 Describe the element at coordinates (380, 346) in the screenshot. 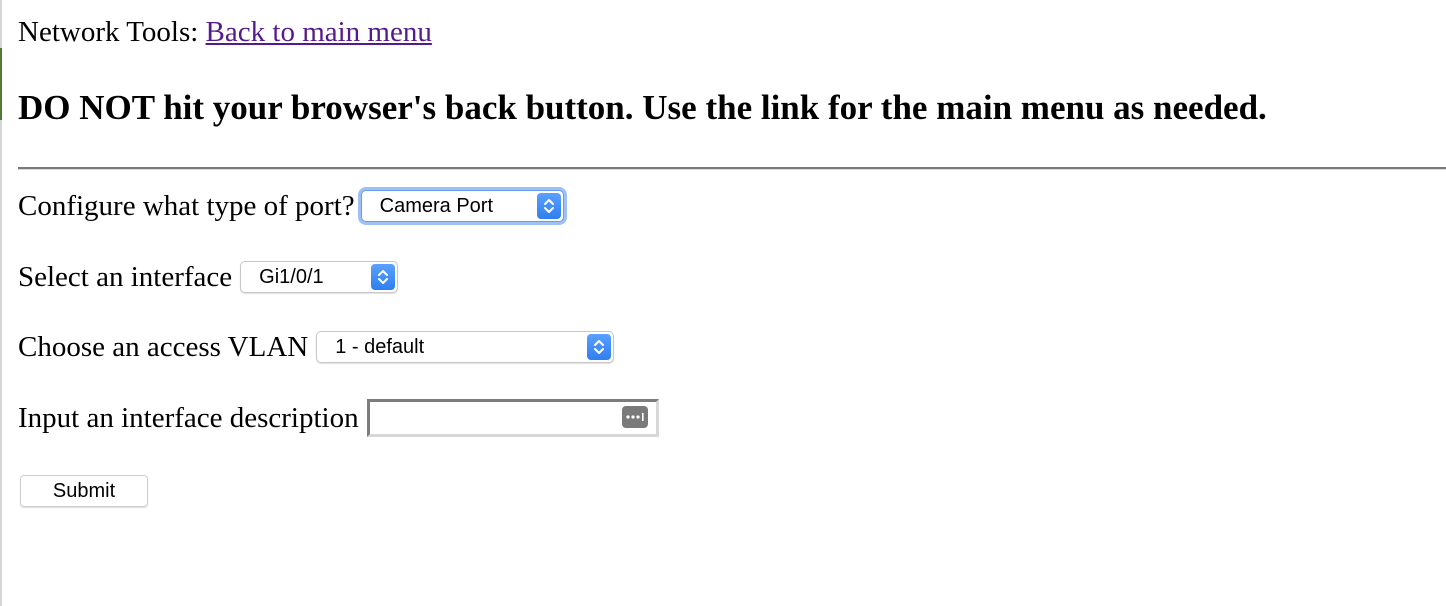

I see `vlan-selected-value: 1 - default` at that location.